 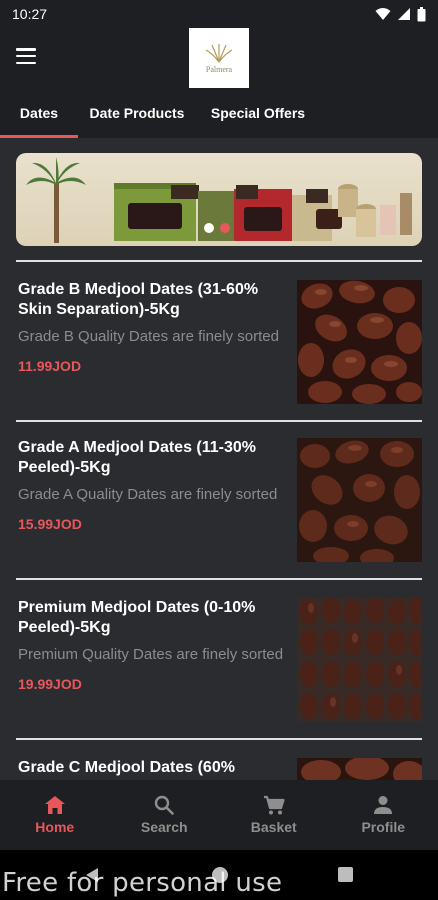 I want to click on app-header: Palmera, so click(x=219, y=58).